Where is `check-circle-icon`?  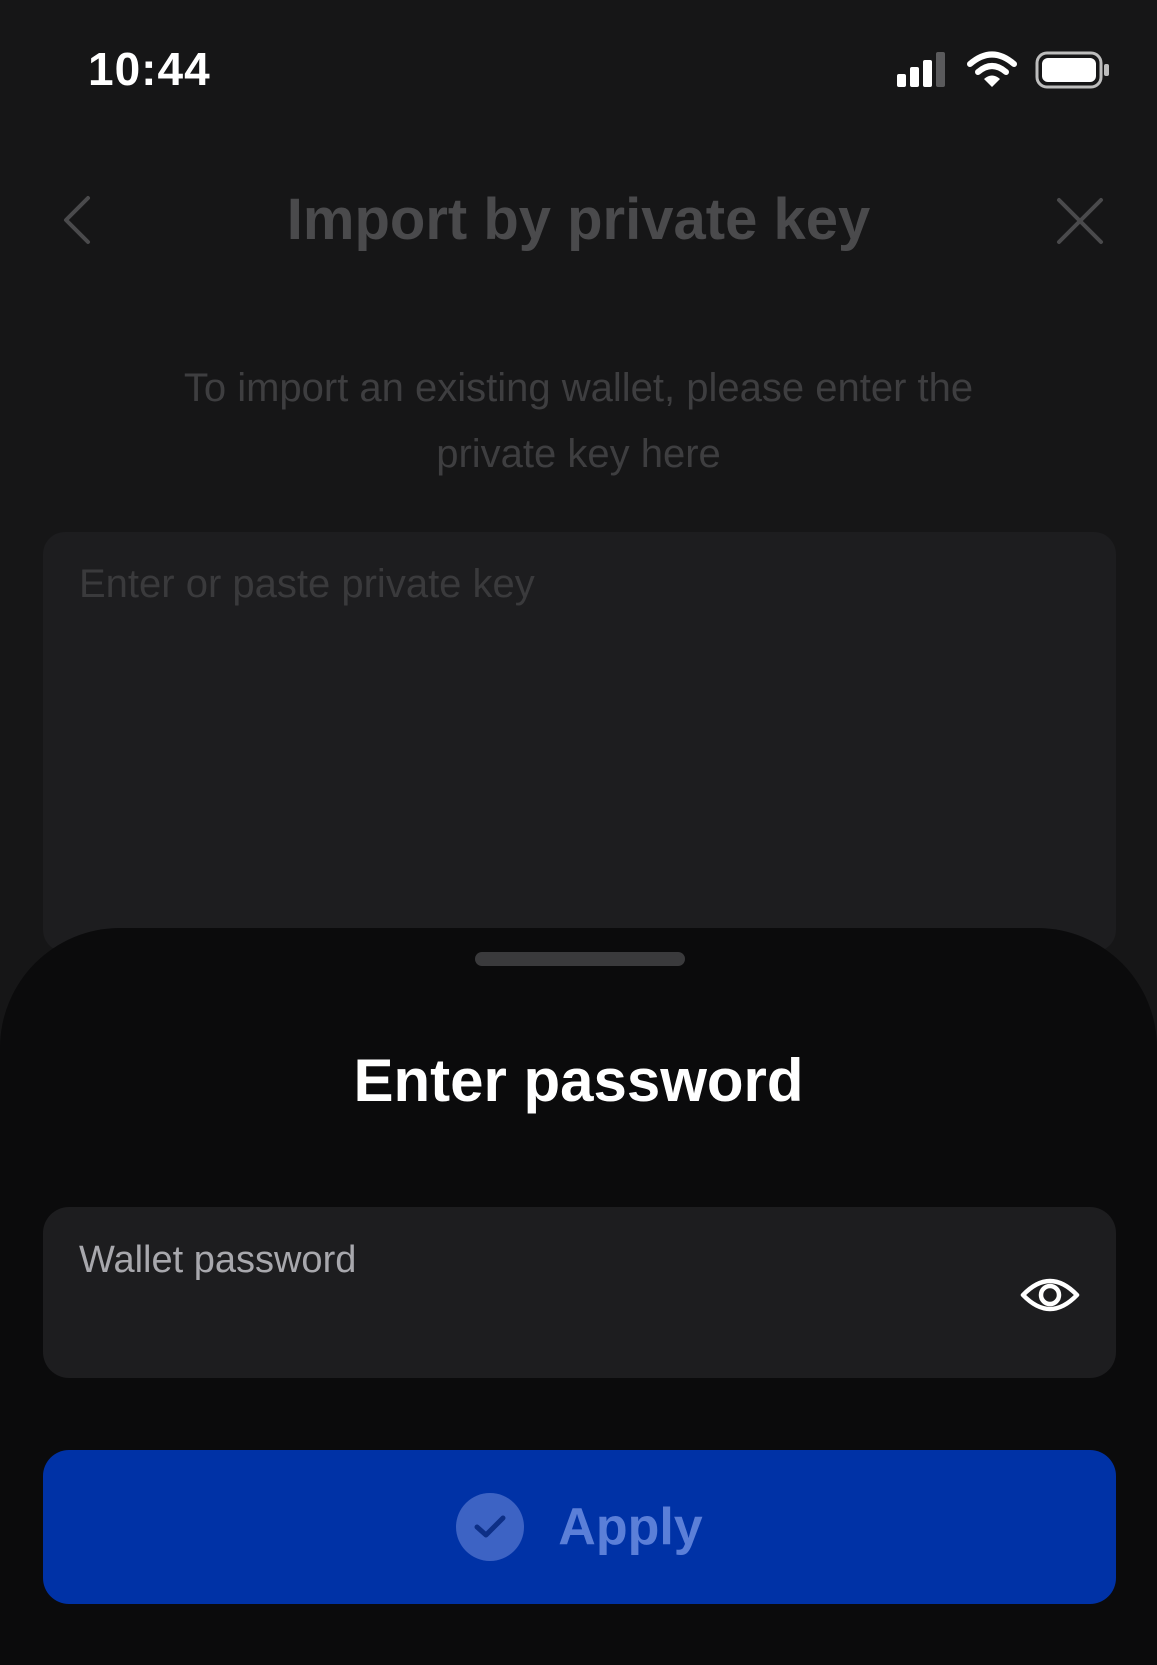
check-circle-icon is located at coordinates (490, 1527).